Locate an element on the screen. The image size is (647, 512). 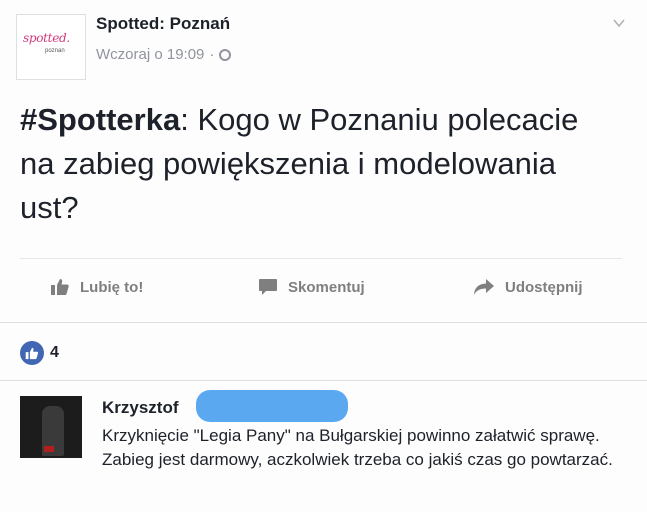
post-hashtag: #Spotterka is located at coordinates (100, 119).